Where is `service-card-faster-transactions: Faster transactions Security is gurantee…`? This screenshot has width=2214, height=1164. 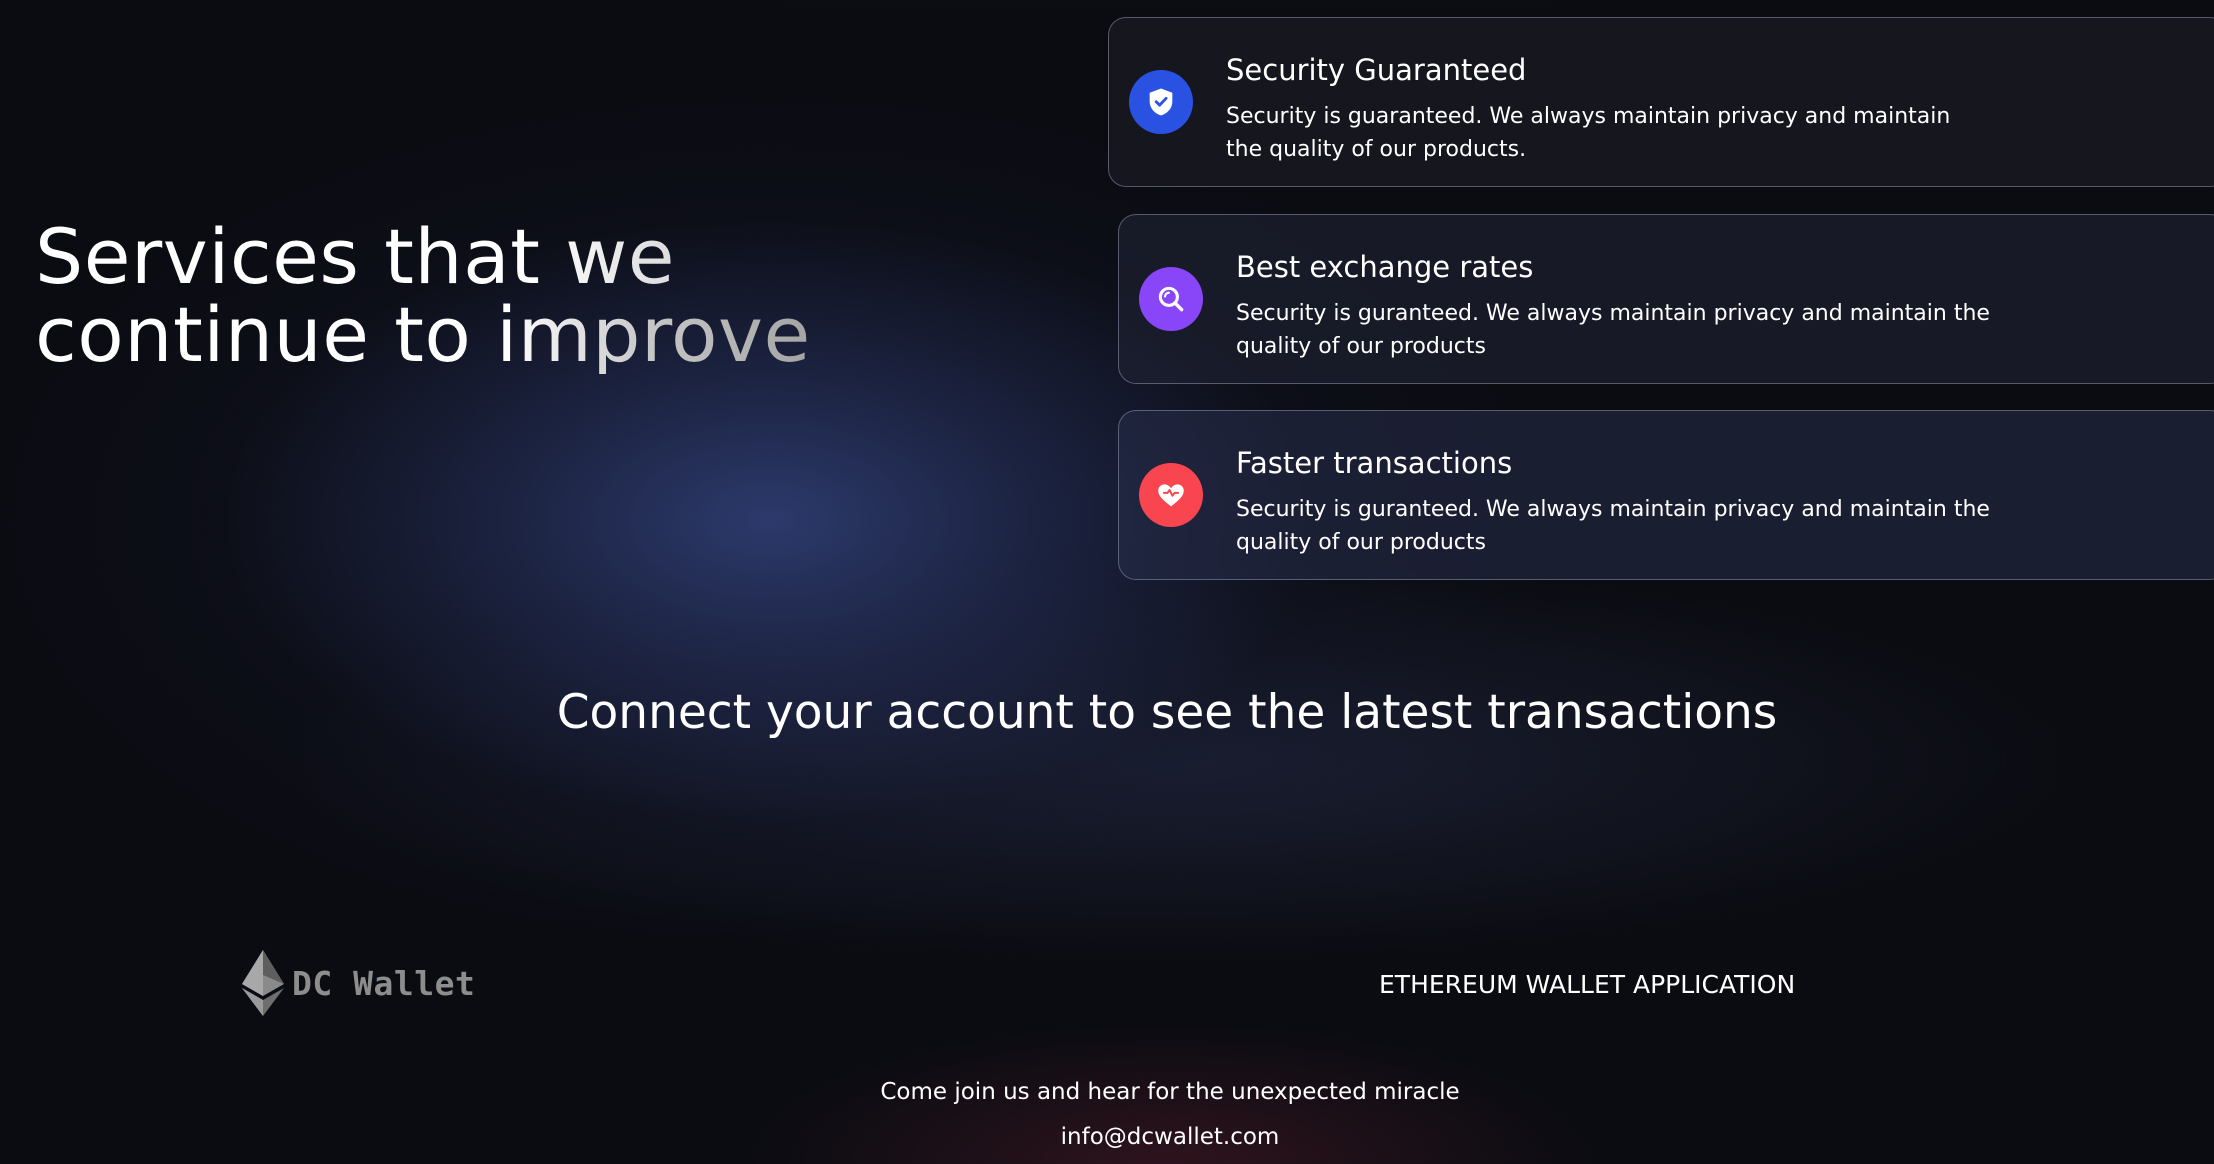
service-card-faster-transactions: Faster transactions Security is gurantee… is located at coordinates (1666, 495).